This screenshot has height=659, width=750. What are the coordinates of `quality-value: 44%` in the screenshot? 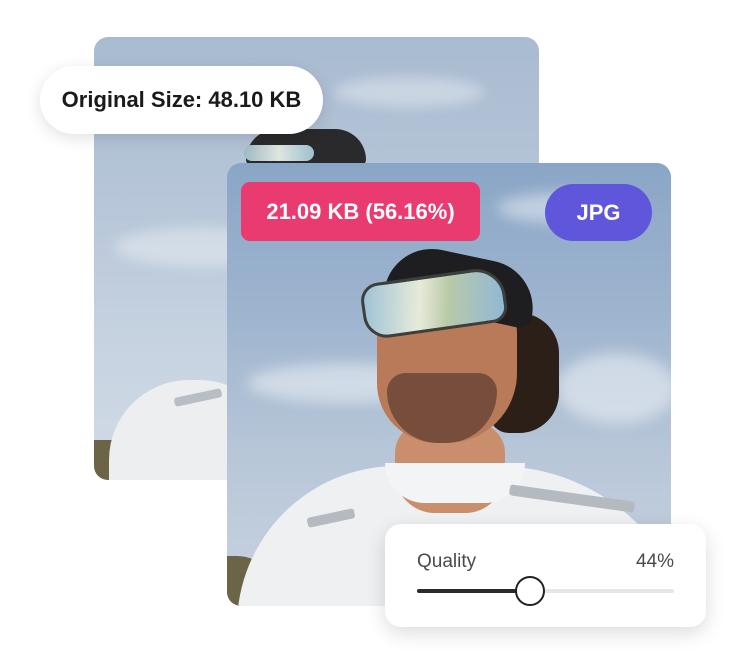 It's located at (654, 561).